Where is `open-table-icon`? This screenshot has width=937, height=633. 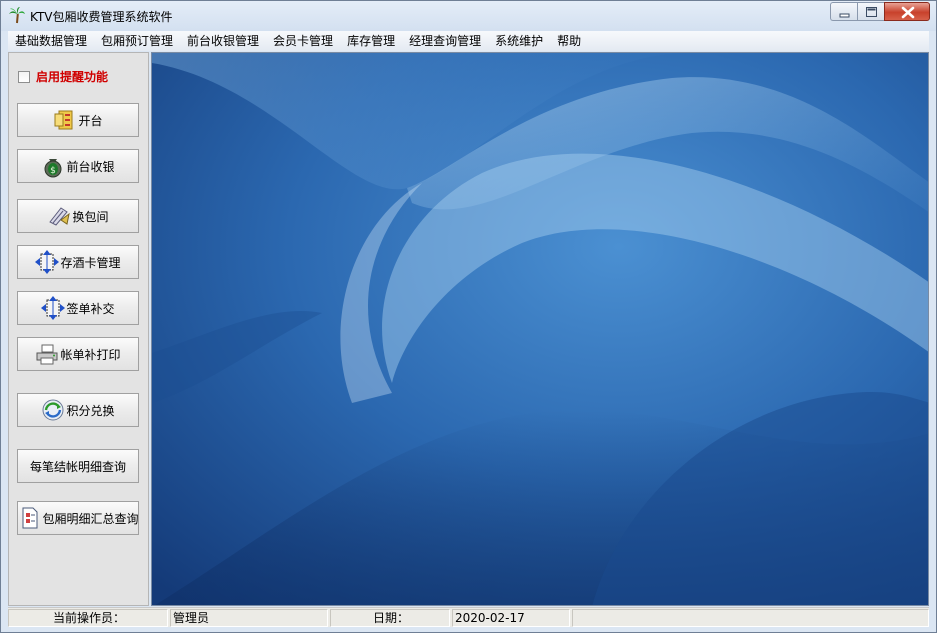
open-table-icon is located at coordinates (63, 120).